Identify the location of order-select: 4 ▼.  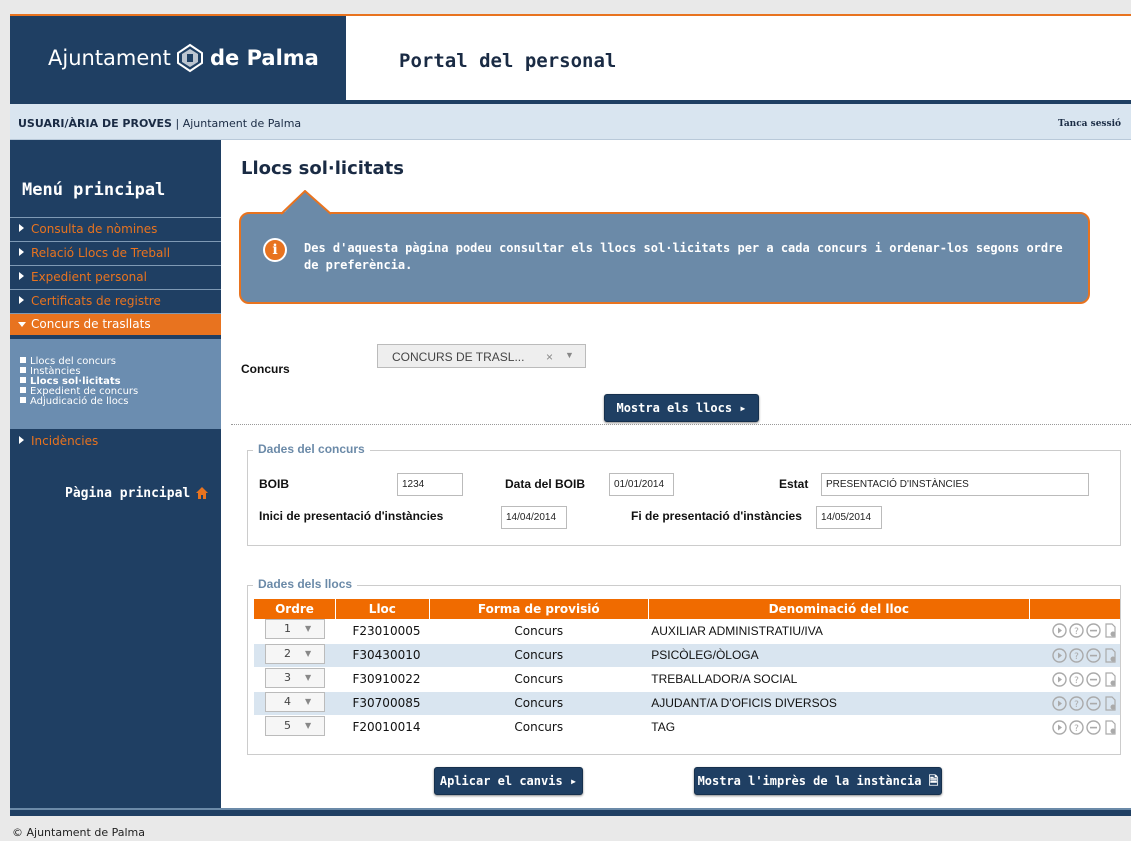
(295, 701).